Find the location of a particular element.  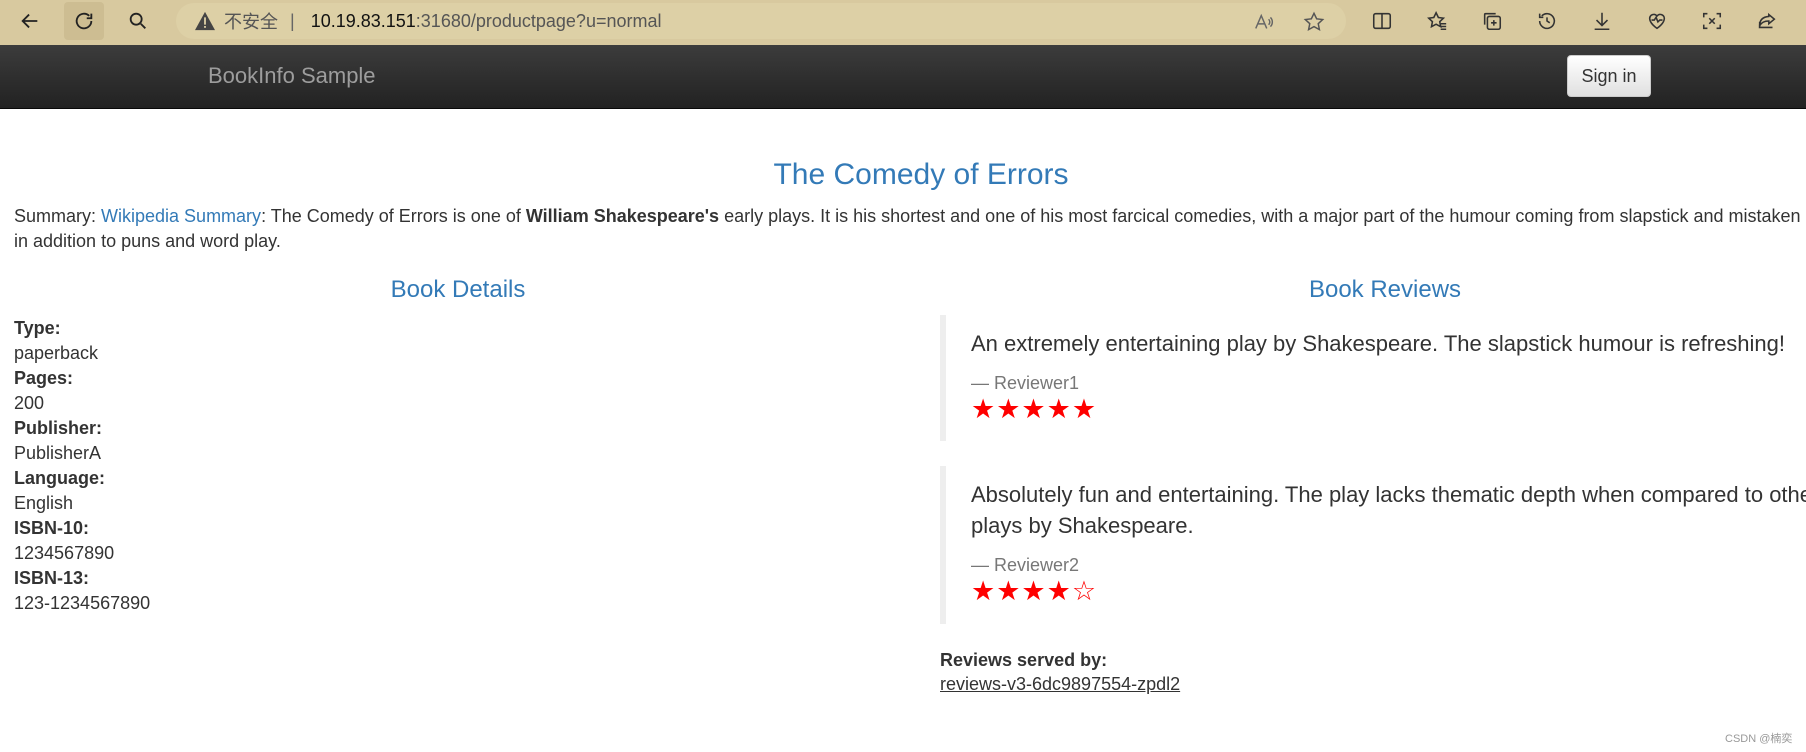

detail-label-language: Language: is located at coordinates (60, 478).